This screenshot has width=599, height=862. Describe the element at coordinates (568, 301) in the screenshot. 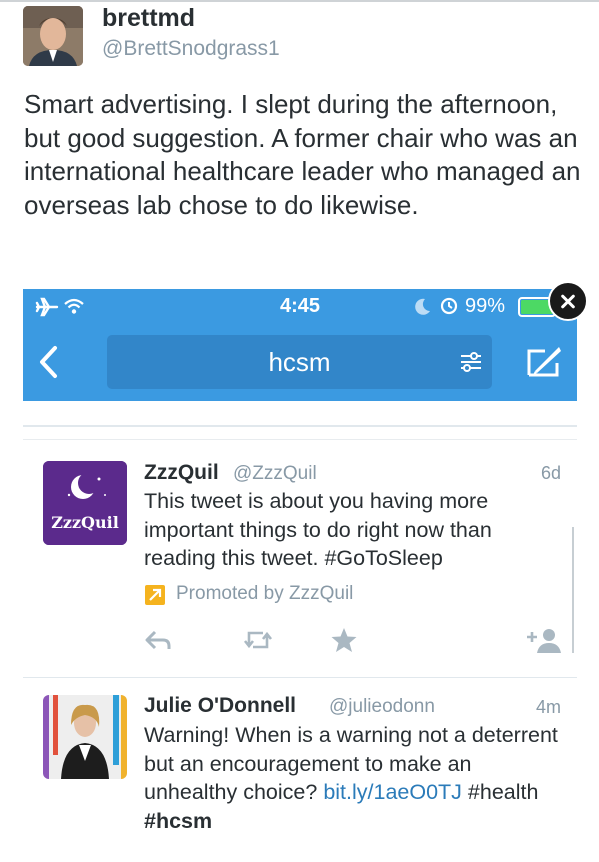

I see `close-icon` at that location.